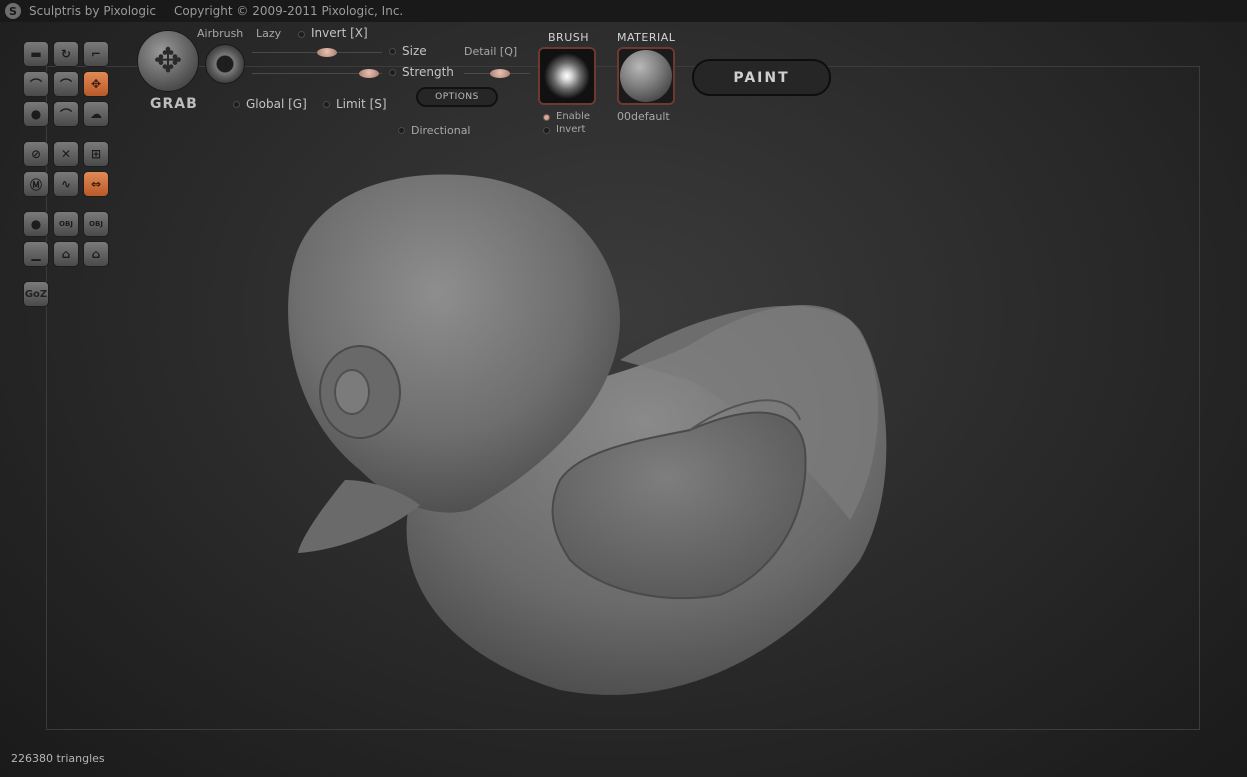 This screenshot has width=1247, height=777. I want to click on save-file-button: ⌂, so click(96, 254).